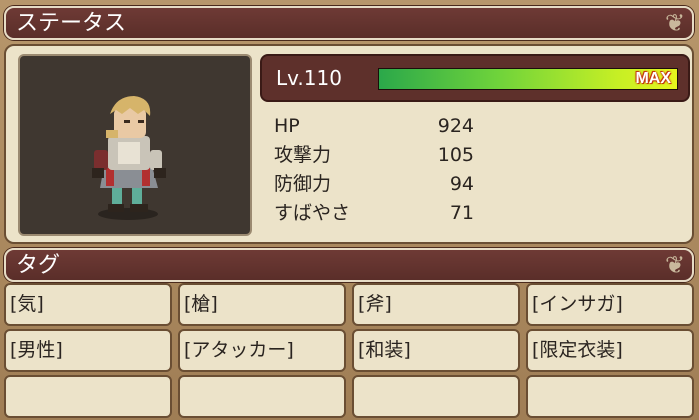 Image resolution: width=699 pixels, height=420 pixels. What do you see at coordinates (374, 126) in the screenshot?
I see `stat-row-hp: HP 924` at bounding box center [374, 126].